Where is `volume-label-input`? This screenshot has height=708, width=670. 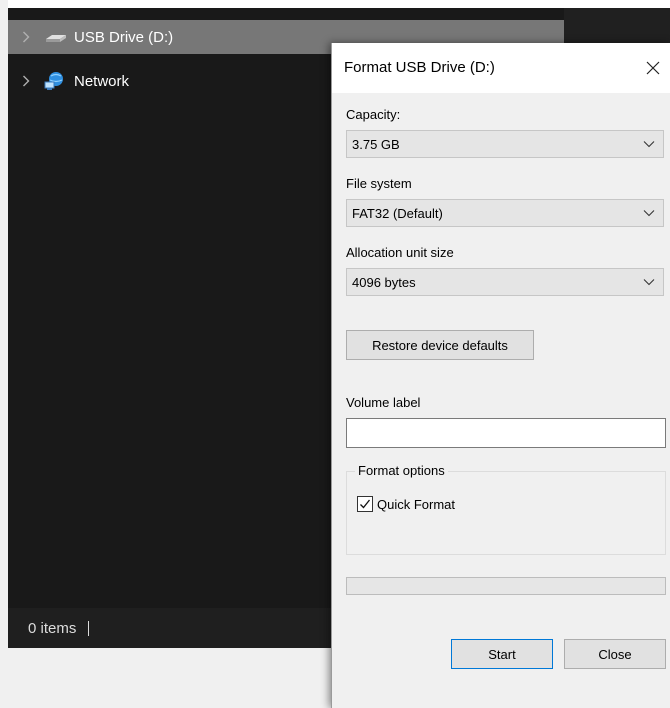 volume-label-input is located at coordinates (506, 433).